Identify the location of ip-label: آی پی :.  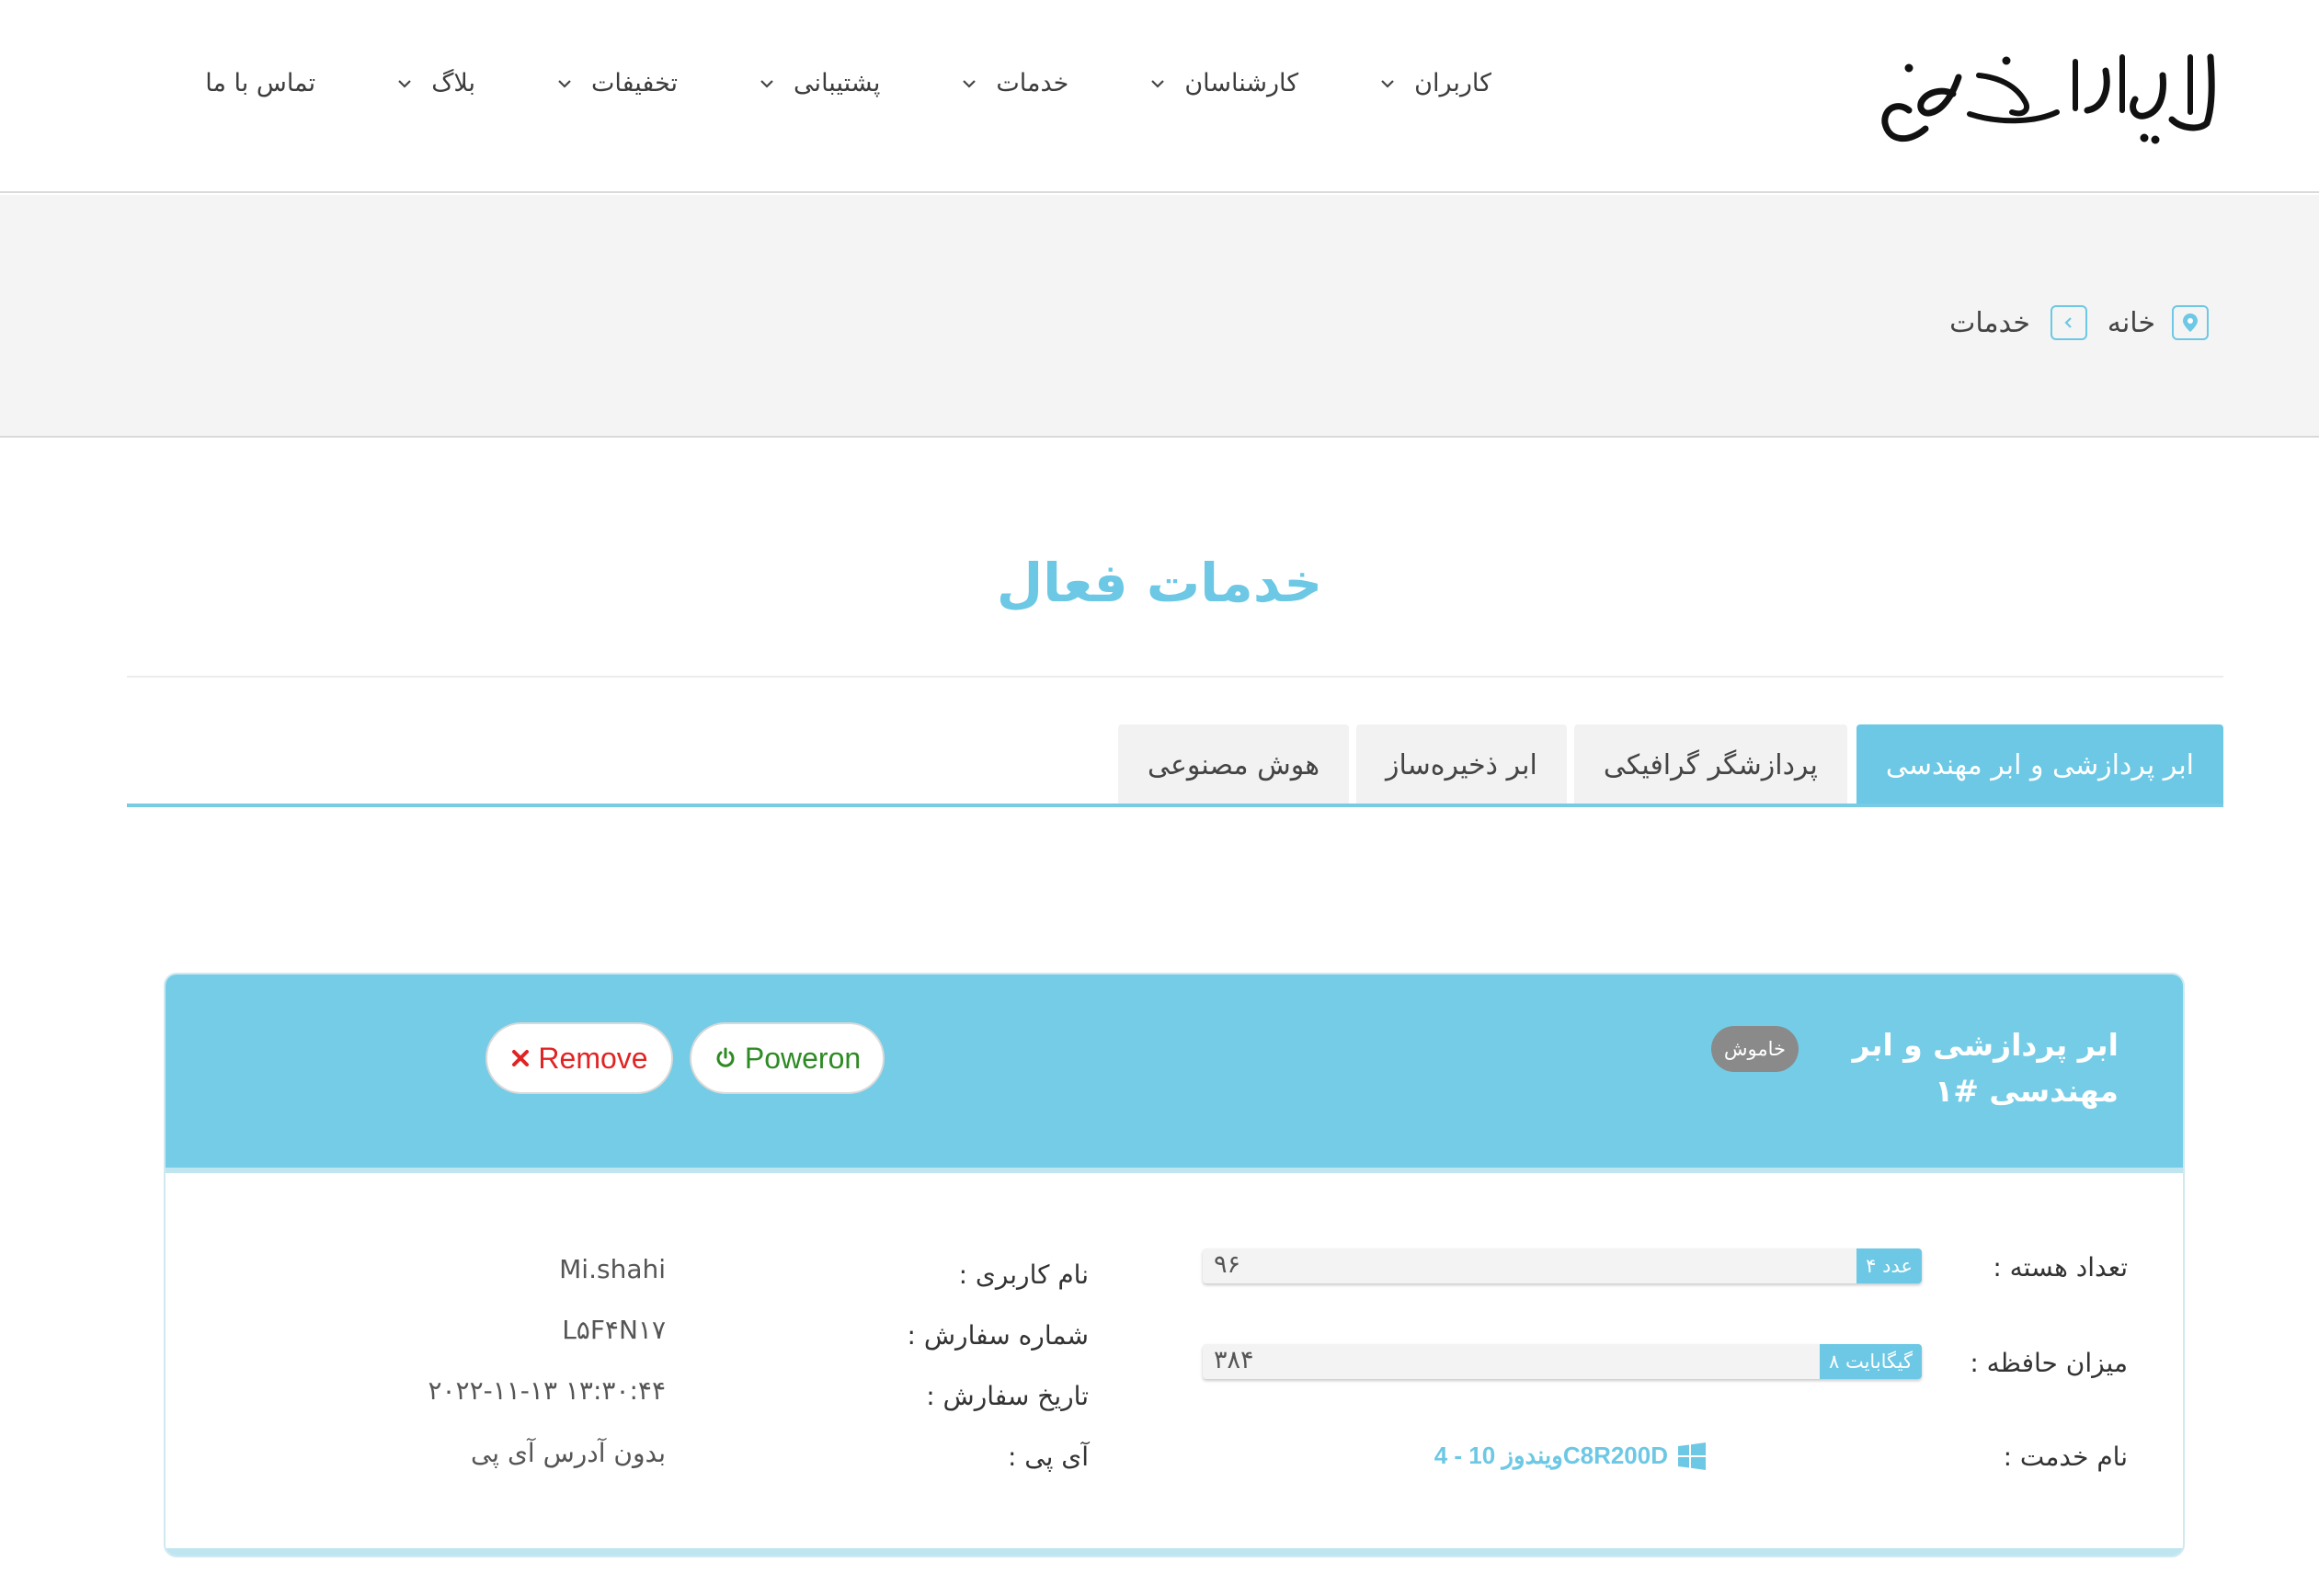
(1048, 1457).